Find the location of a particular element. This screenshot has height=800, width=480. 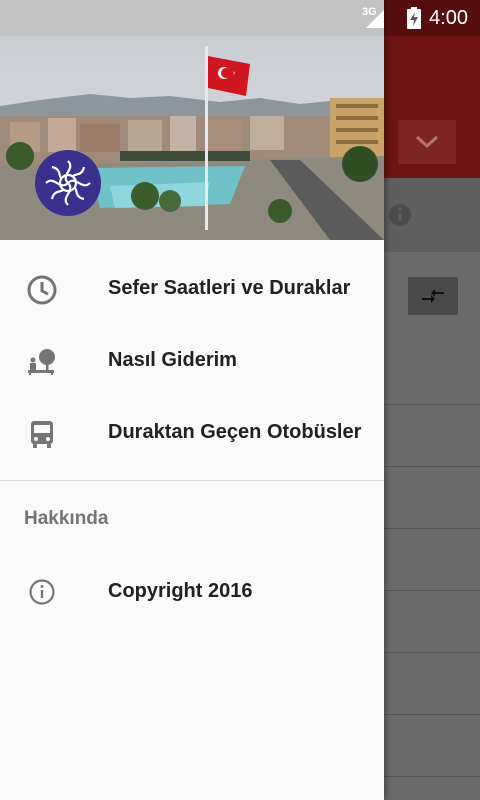

bus-icon is located at coordinates (42, 434).